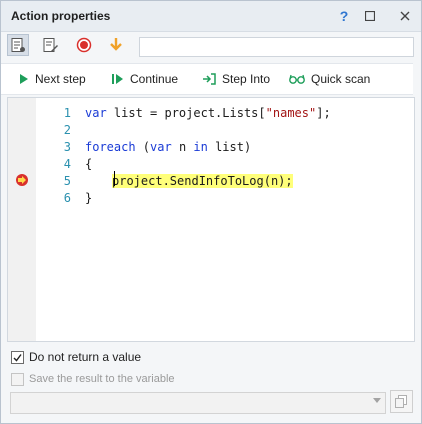 This screenshot has width=422, height=424. What do you see at coordinates (168, 147) in the screenshot?
I see `code-line-3: foreach (var n in list)` at bounding box center [168, 147].